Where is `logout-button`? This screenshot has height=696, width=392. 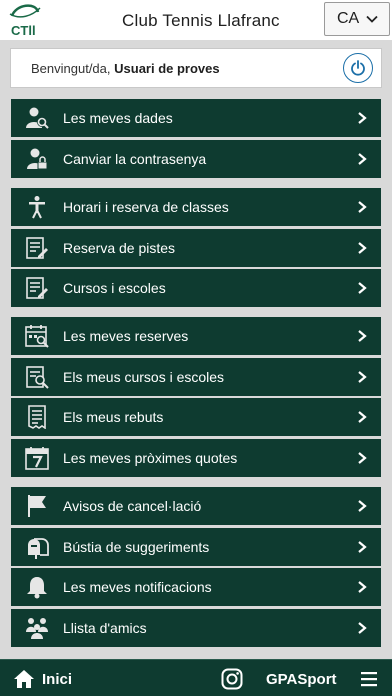
logout-button is located at coordinates (358, 68).